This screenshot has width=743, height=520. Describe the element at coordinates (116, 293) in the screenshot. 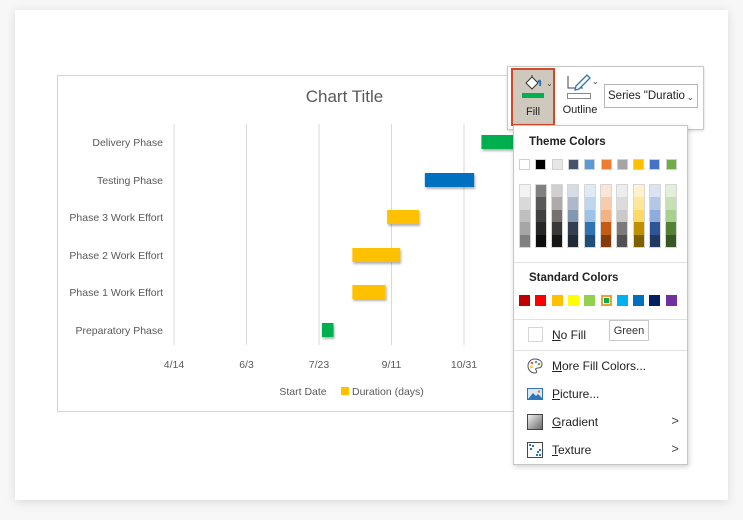

I see `category-label: Phase 1 Work Effort` at that location.